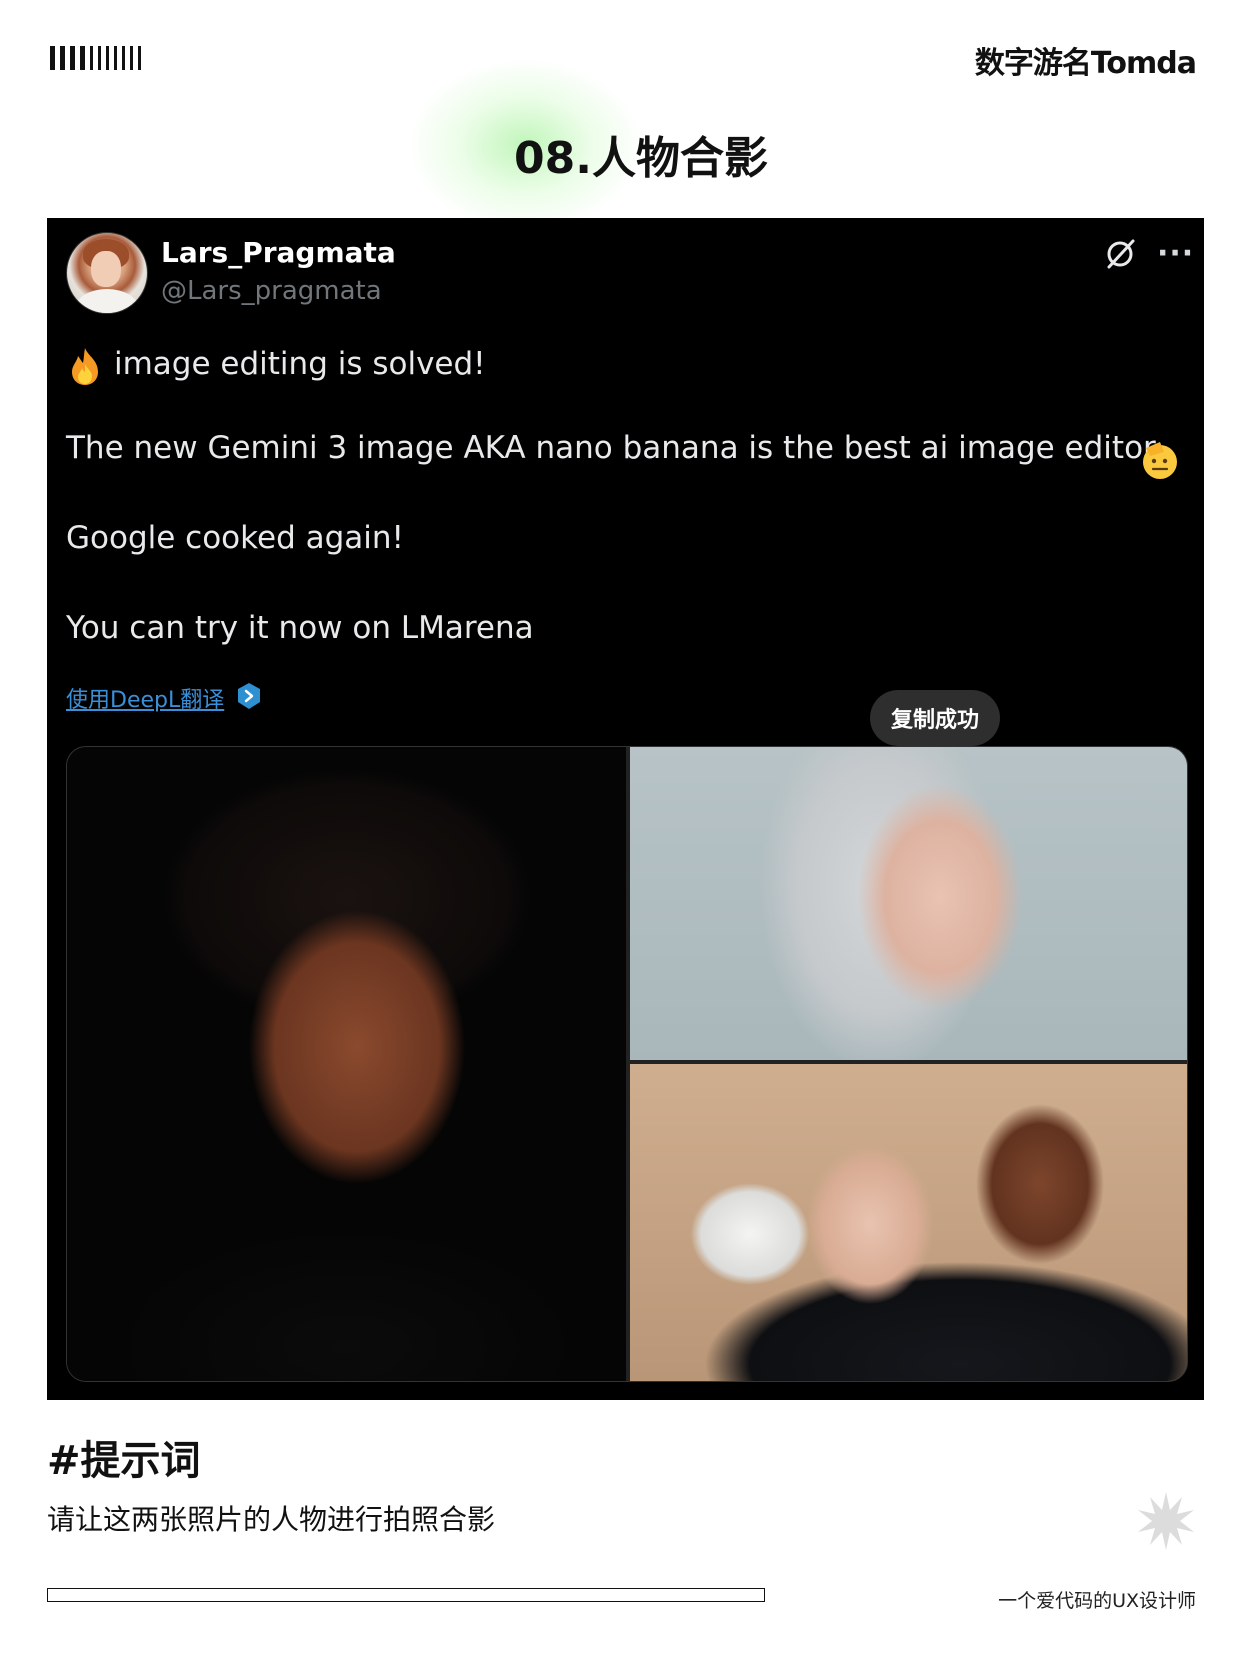 The height and width of the screenshot is (1660, 1242). Describe the element at coordinates (641, 158) in the screenshot. I see `section-title: 08.人物合影` at that location.